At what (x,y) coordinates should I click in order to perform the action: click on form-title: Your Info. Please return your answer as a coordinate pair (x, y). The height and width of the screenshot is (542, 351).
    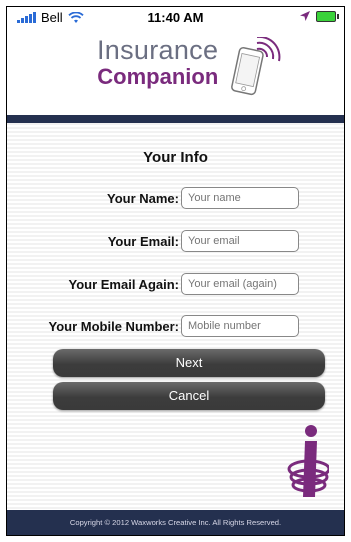
    Looking at the image, I should click on (175, 157).